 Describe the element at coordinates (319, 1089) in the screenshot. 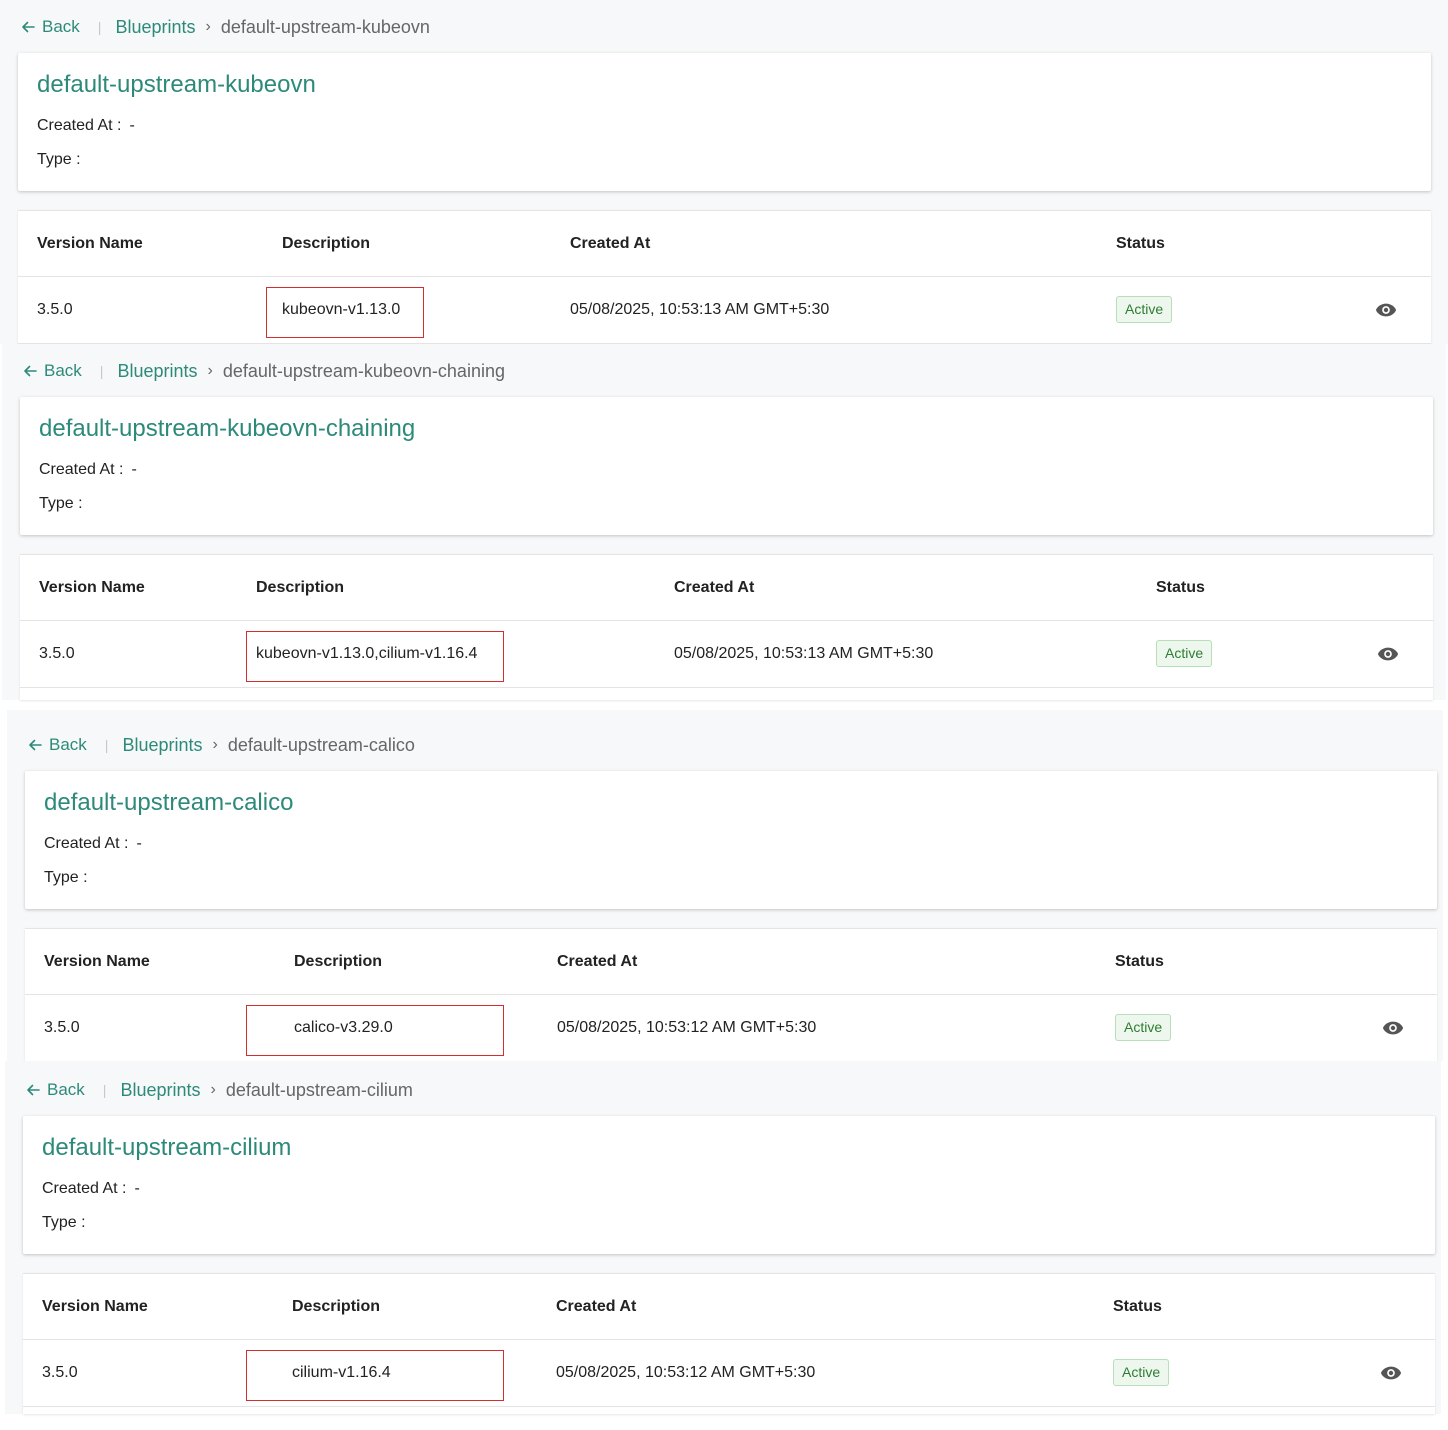

I see `breadcrumb-current: default-upstream-cilium` at that location.